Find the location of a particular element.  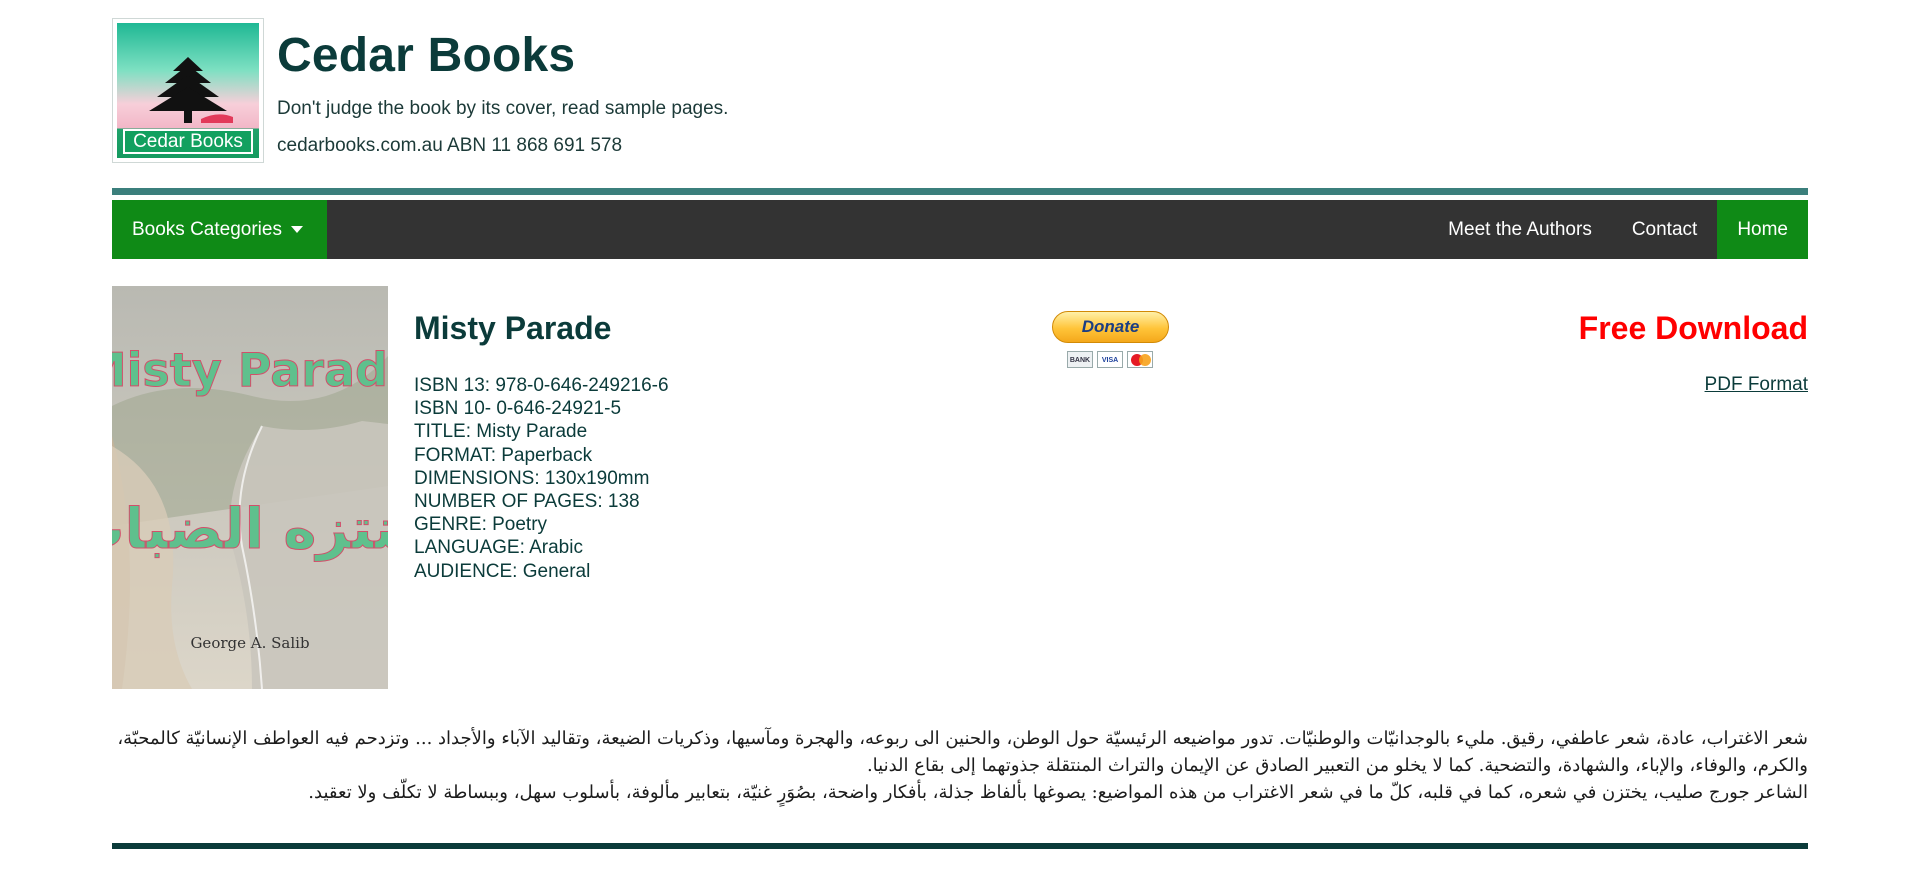

donate-button: Donate is located at coordinates (1110, 327).